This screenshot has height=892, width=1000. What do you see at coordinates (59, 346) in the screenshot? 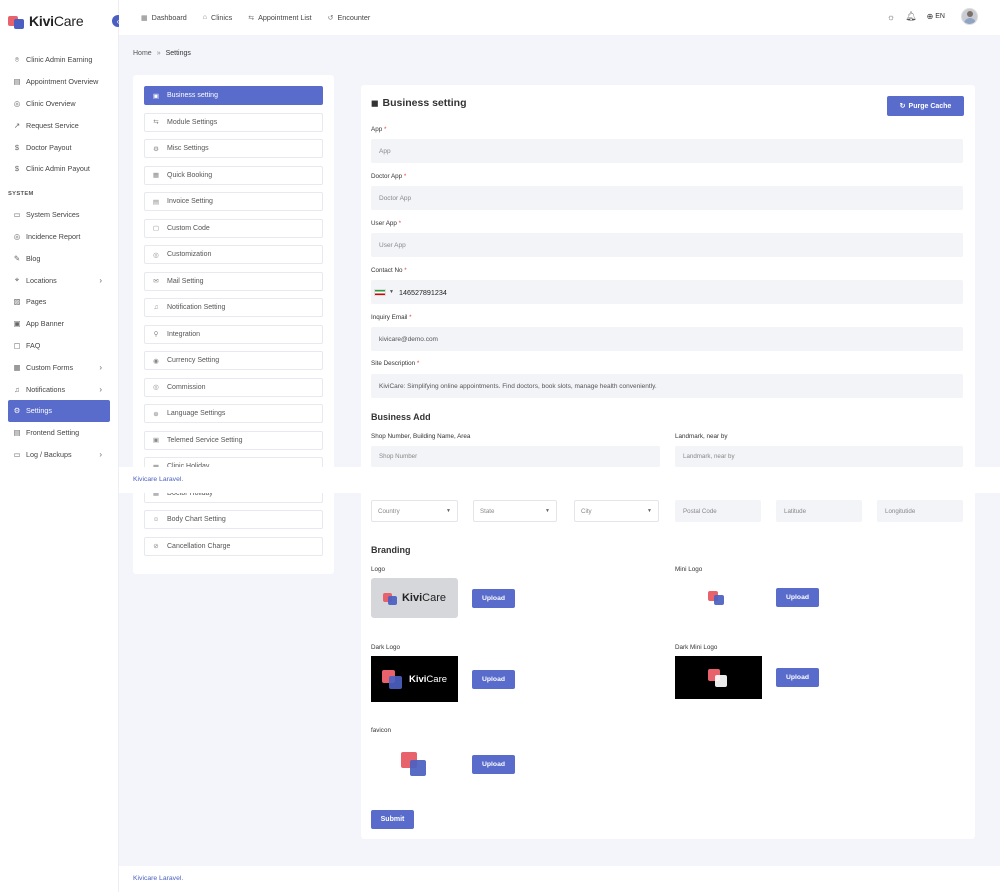
I see `sidebar-item-faq: ▢ FAQ` at bounding box center [59, 346].